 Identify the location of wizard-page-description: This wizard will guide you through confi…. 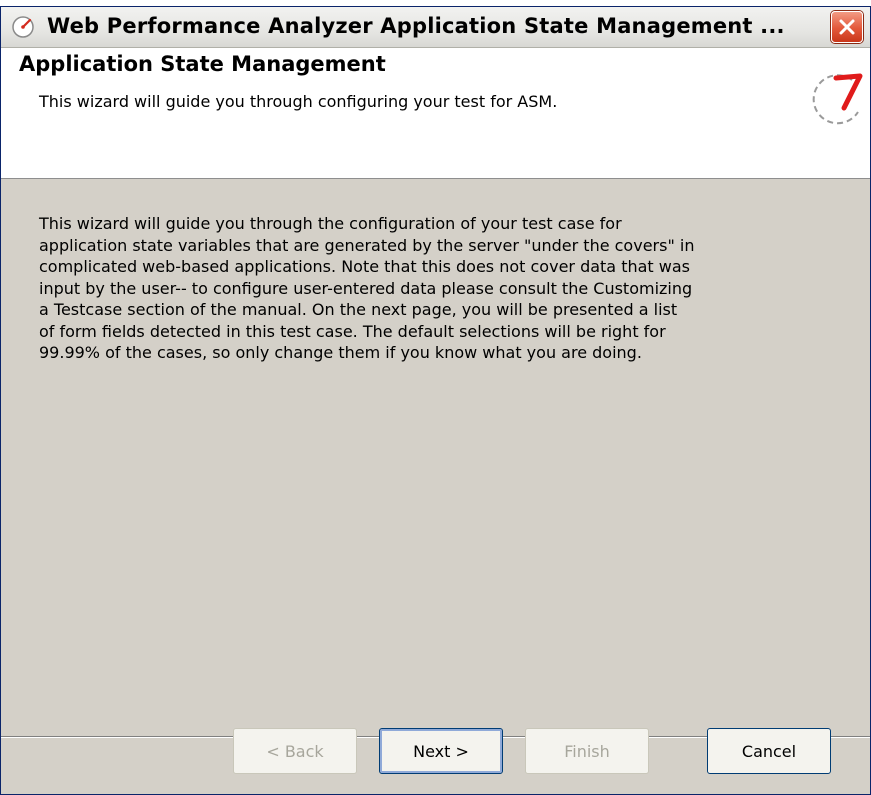
(298, 101).